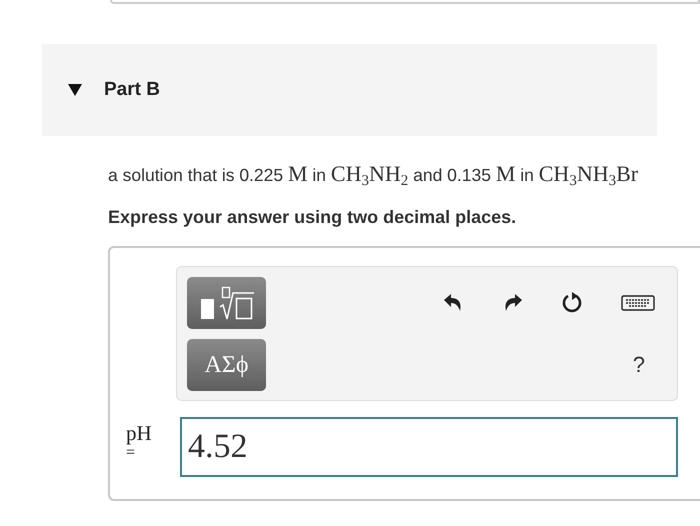 The width and height of the screenshot is (700, 526). I want to click on triangle-icon, so click(75, 90).